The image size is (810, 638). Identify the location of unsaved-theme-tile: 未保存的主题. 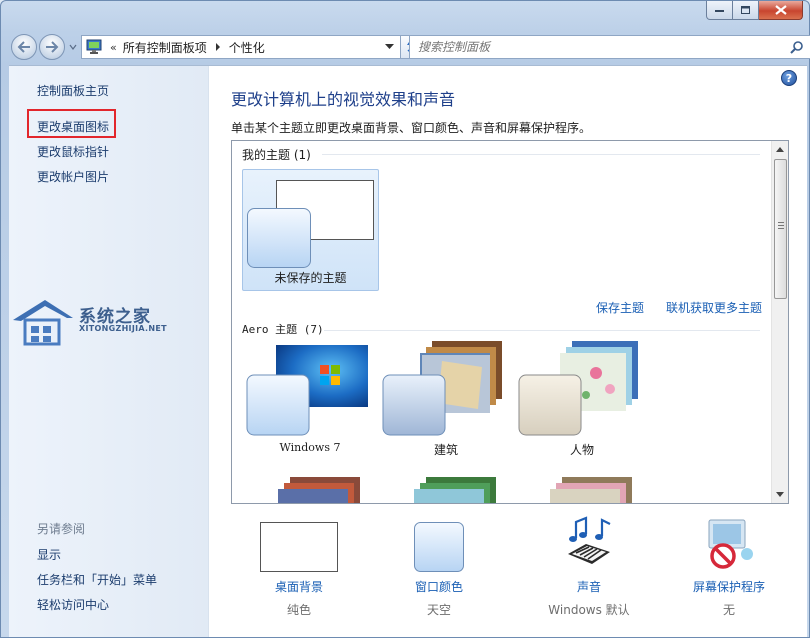
(310, 230).